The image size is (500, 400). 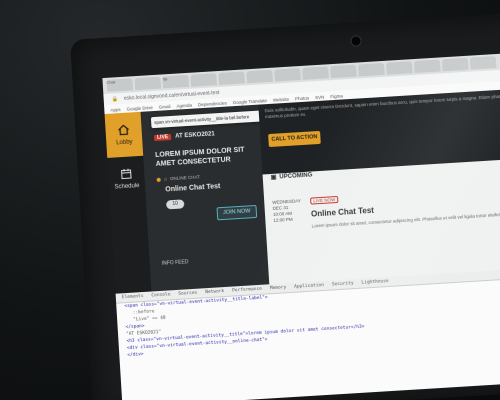 What do you see at coordinates (193, 188) in the screenshot?
I see `chat-name: Online Chat Test` at bounding box center [193, 188].